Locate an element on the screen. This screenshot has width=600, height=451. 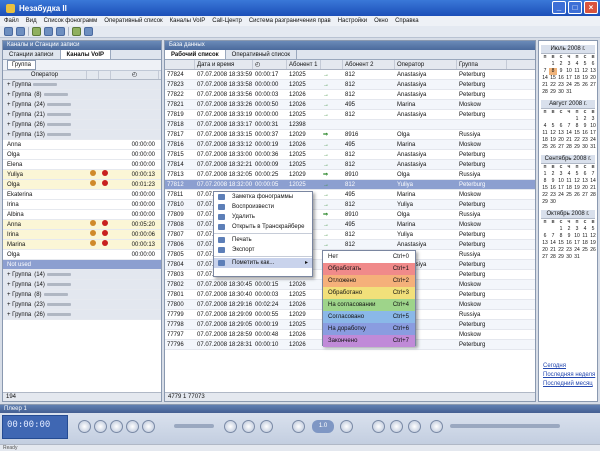
mark-option: Обработано Ctrl+3 is located at coordinates (369, 293).